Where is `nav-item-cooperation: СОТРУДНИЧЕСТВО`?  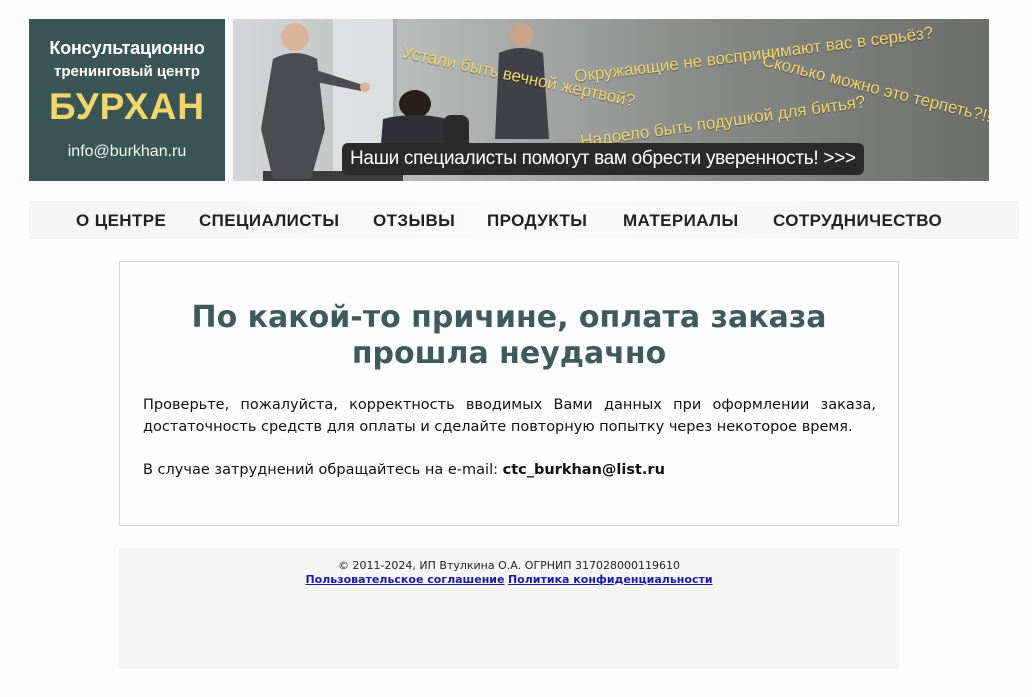
nav-item-cooperation: СОТРУДНИЧЕСТВО is located at coordinates (857, 221).